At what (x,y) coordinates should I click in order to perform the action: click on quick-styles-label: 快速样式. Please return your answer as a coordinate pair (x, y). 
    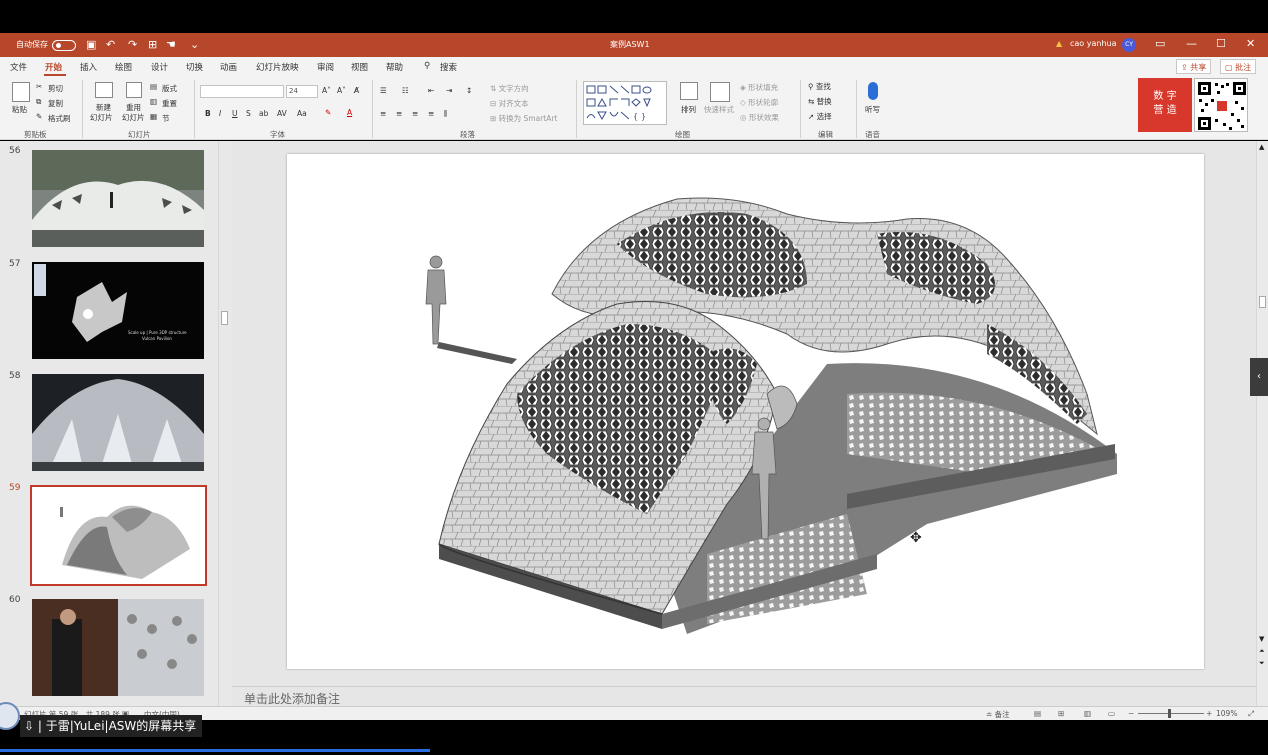
    Looking at the image, I should click on (719, 109).